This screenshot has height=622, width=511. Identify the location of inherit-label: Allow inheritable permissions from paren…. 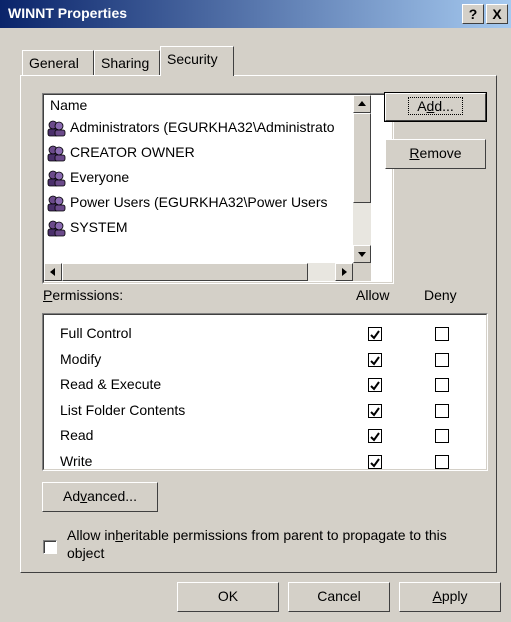
(277, 544).